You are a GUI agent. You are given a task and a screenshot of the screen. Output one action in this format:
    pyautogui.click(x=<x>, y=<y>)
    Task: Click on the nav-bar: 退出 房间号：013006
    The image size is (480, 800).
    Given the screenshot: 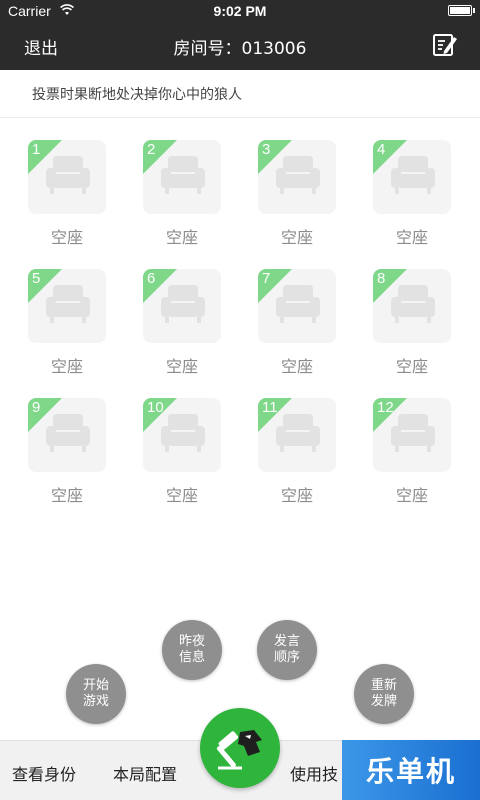 What is the action you would take?
    pyautogui.click(x=240, y=46)
    